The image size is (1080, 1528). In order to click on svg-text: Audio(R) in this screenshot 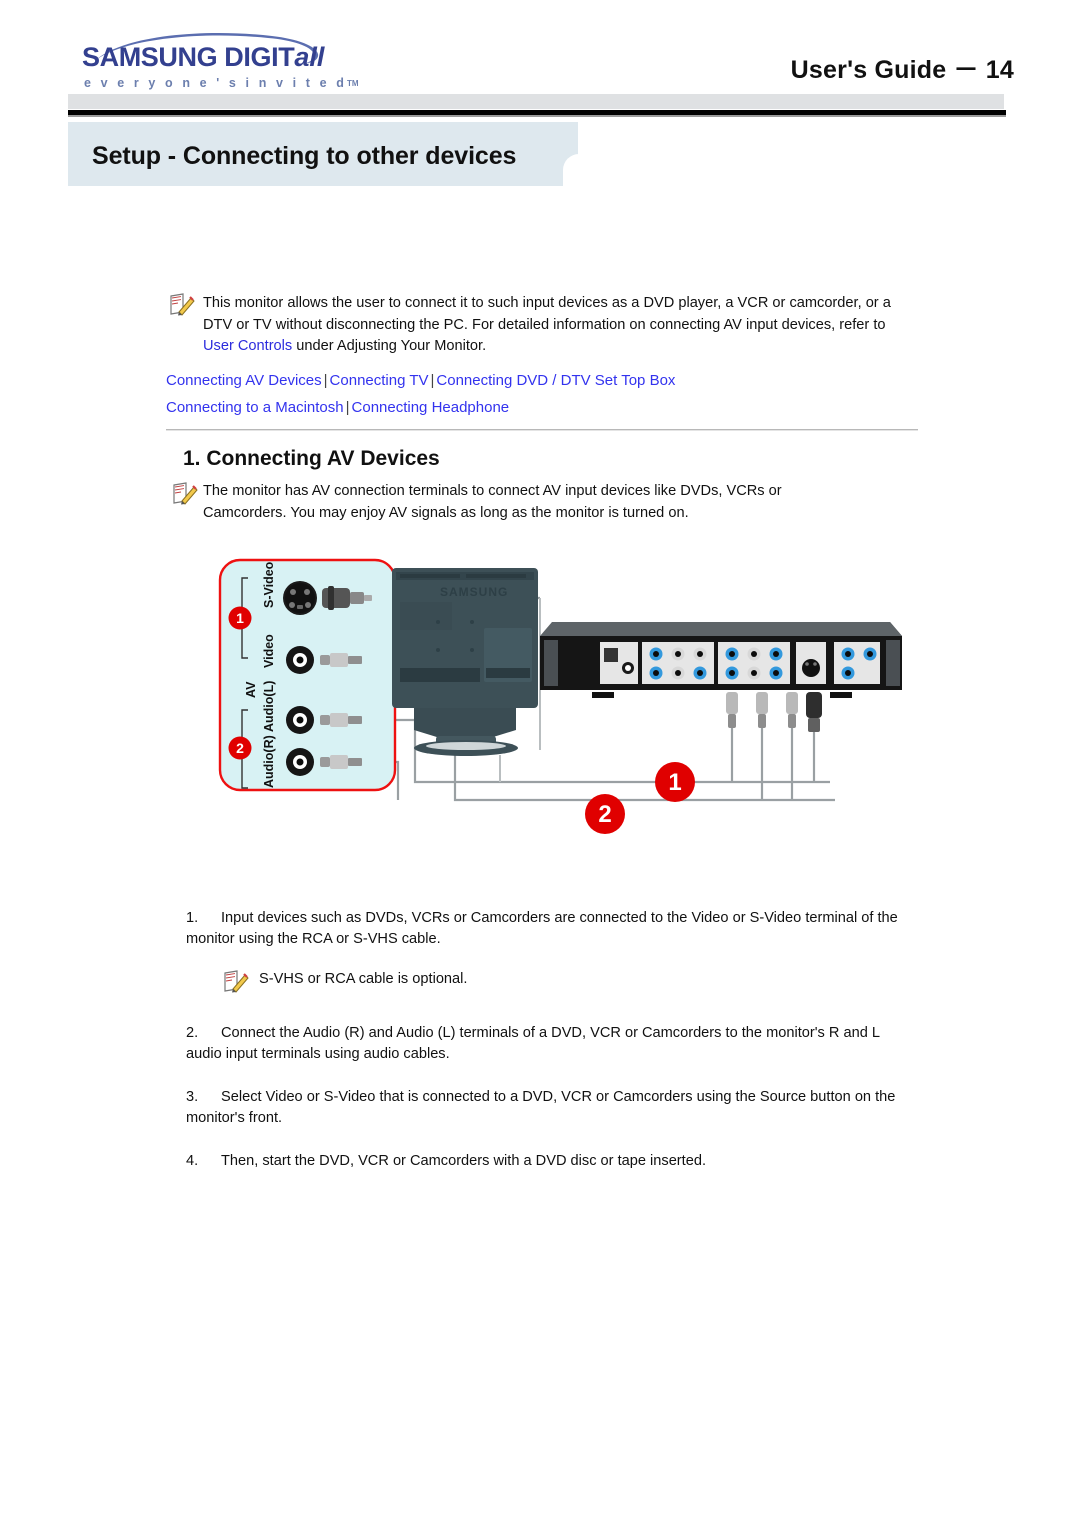, I will do `click(269, 761)`.